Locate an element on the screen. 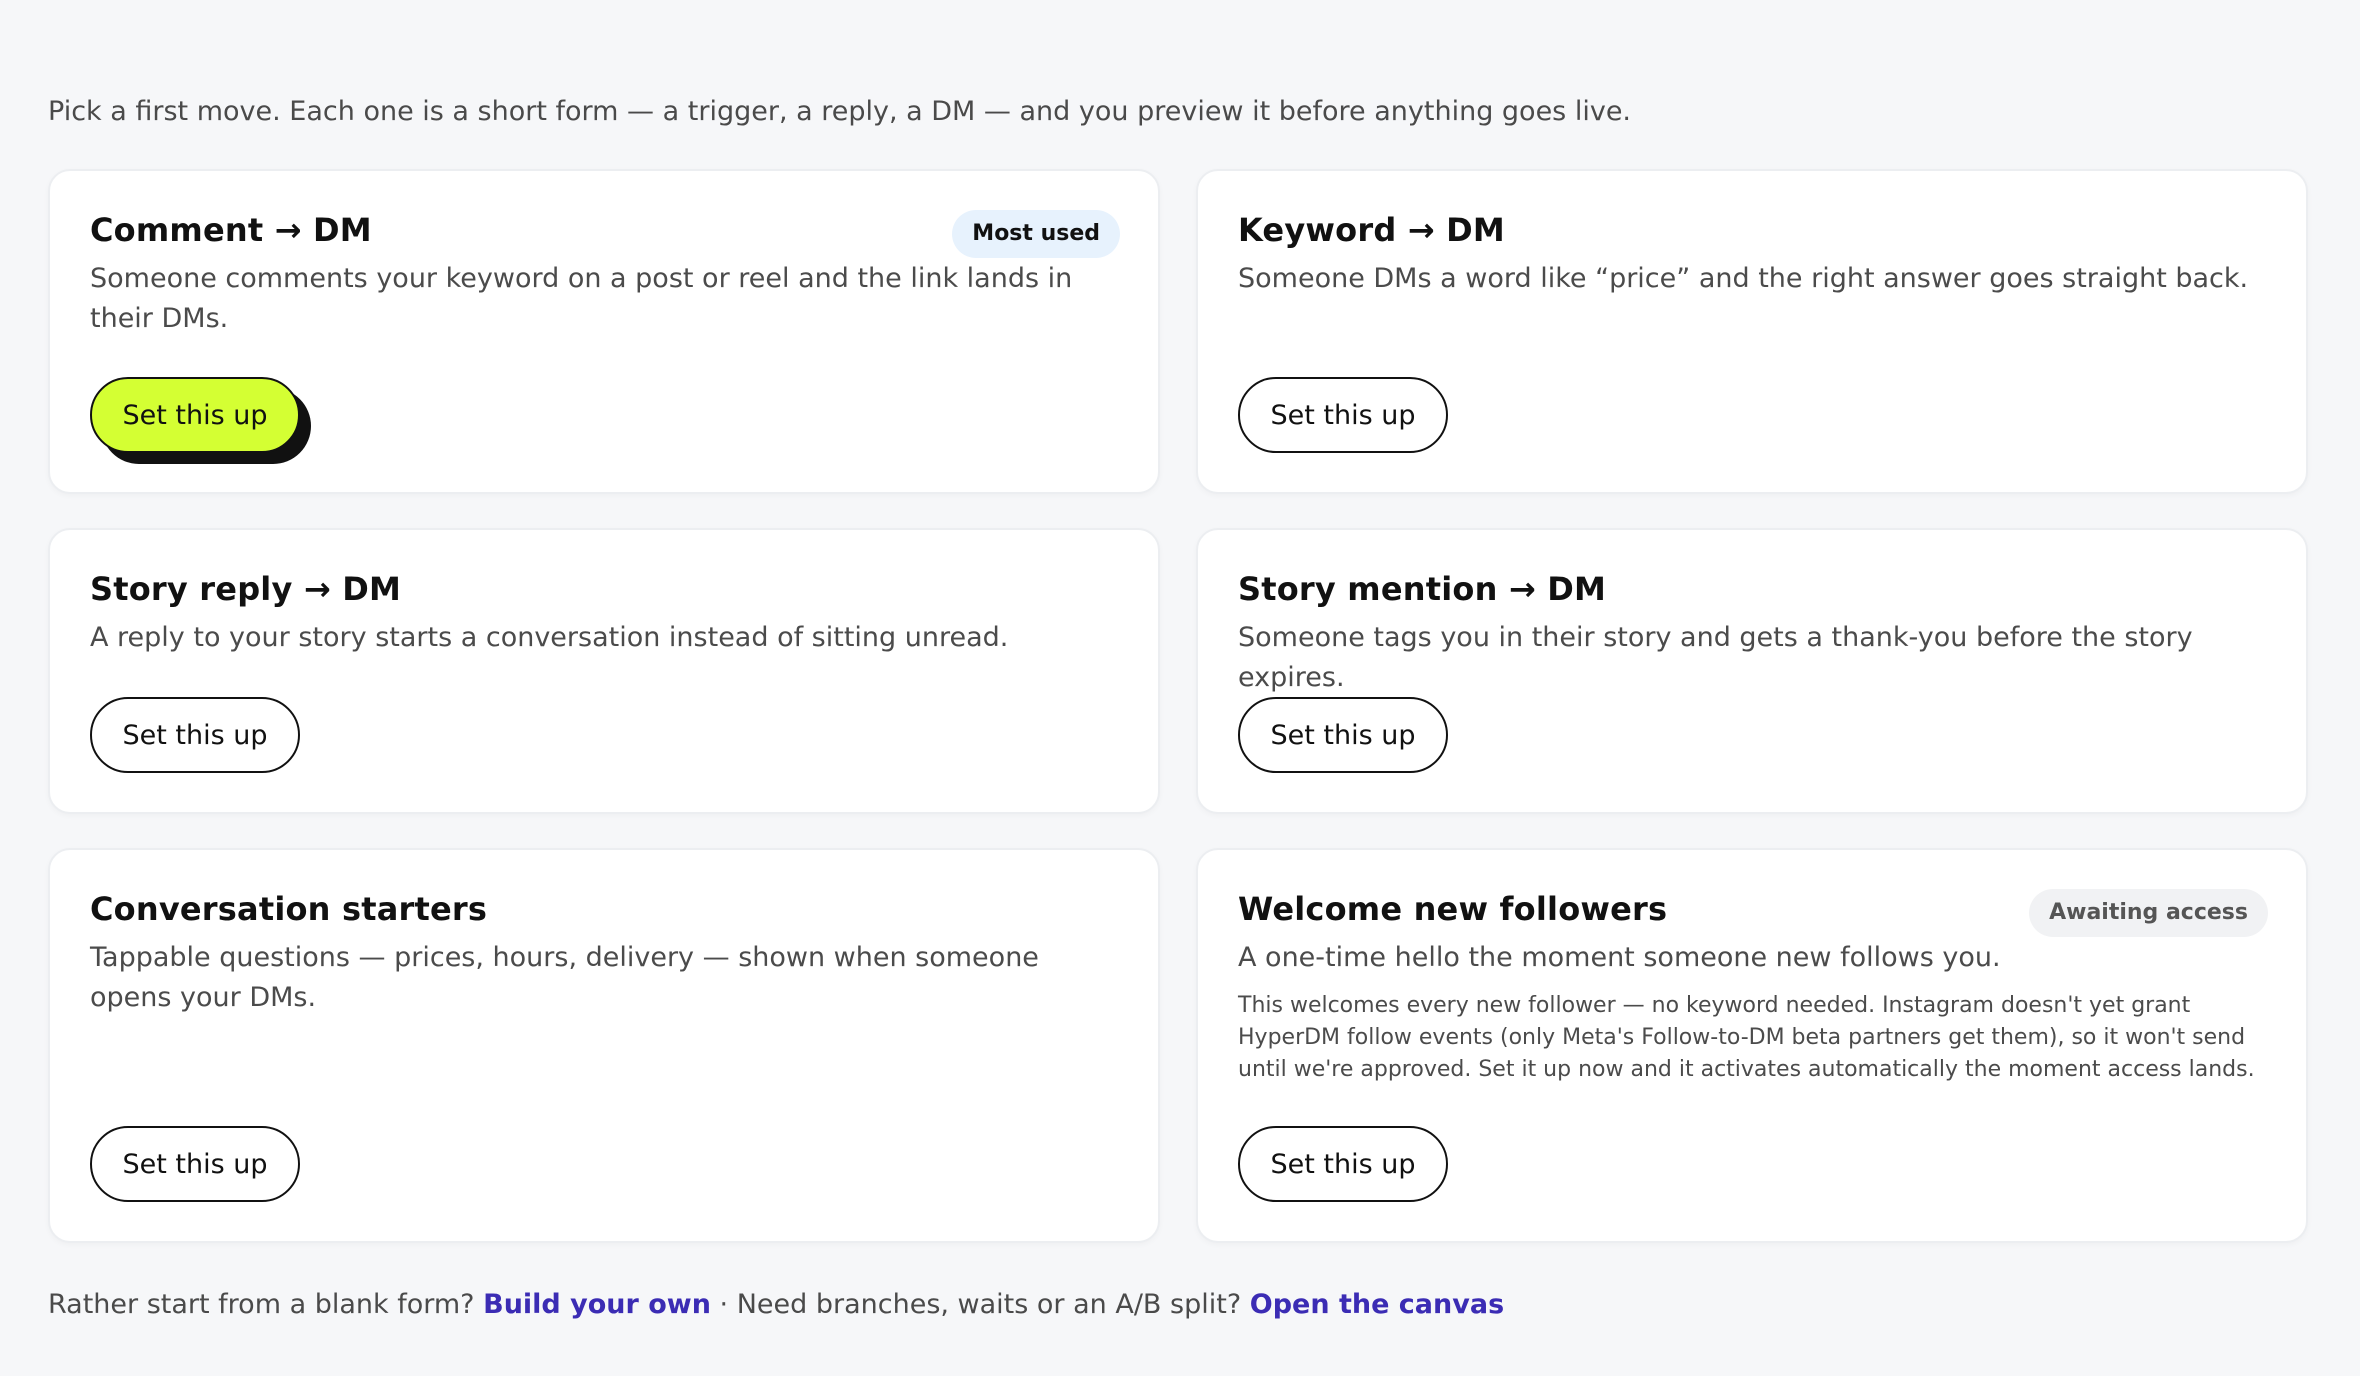 This screenshot has height=1376, width=2360. set-up-comment-to-dm-button: Set this up is located at coordinates (195, 415).